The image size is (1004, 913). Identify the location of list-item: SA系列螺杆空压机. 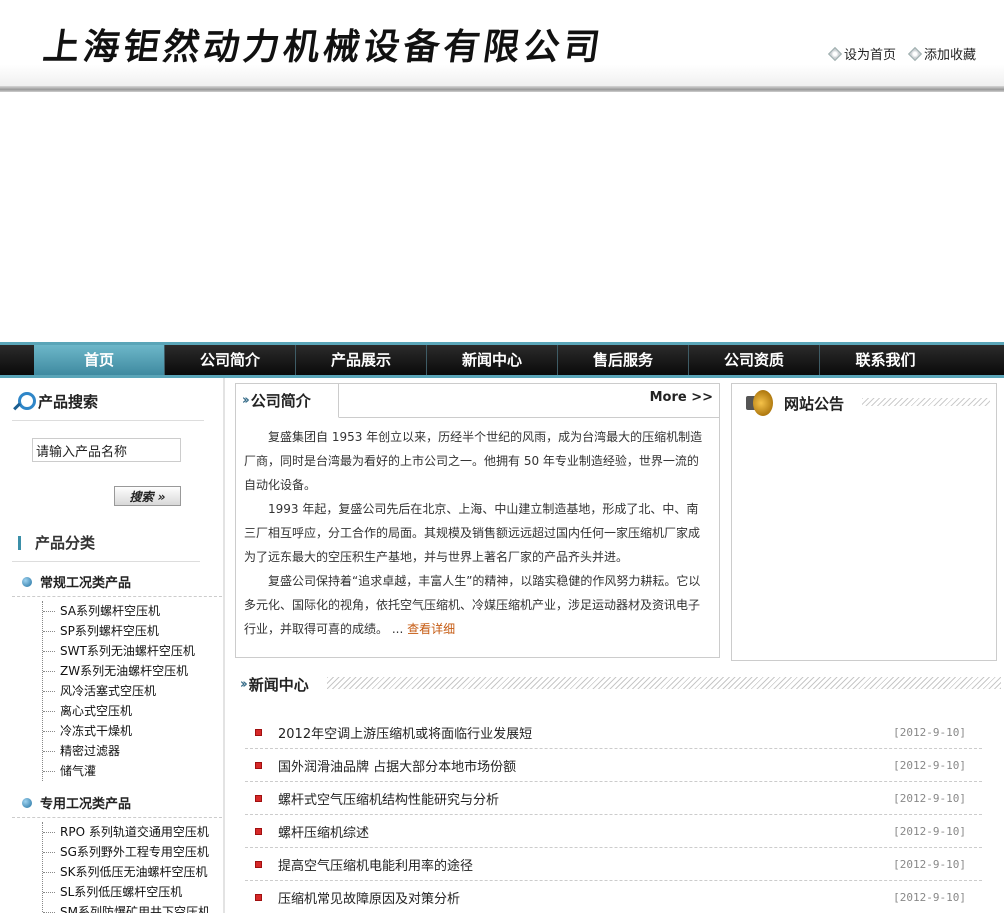
(119, 611).